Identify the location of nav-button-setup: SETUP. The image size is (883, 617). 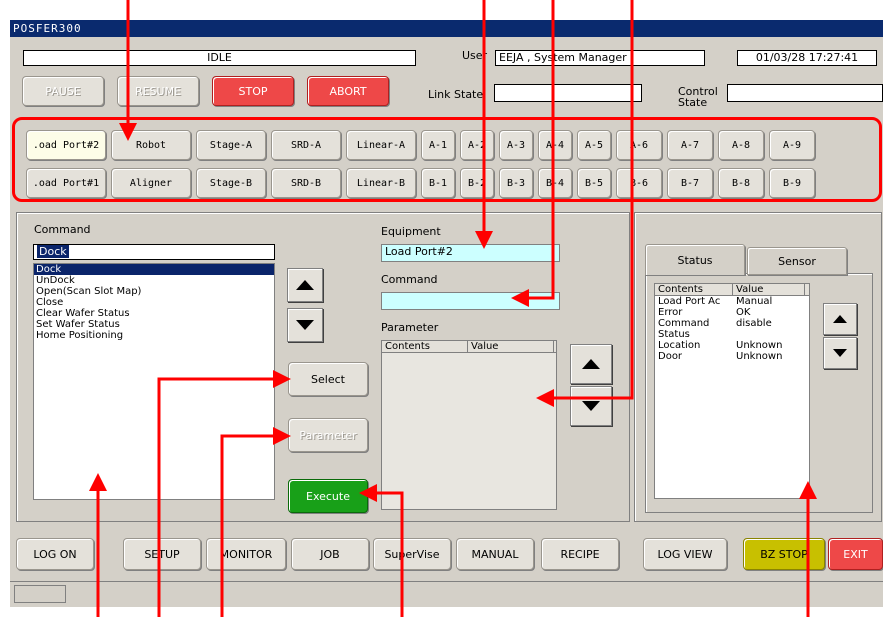
(162, 554).